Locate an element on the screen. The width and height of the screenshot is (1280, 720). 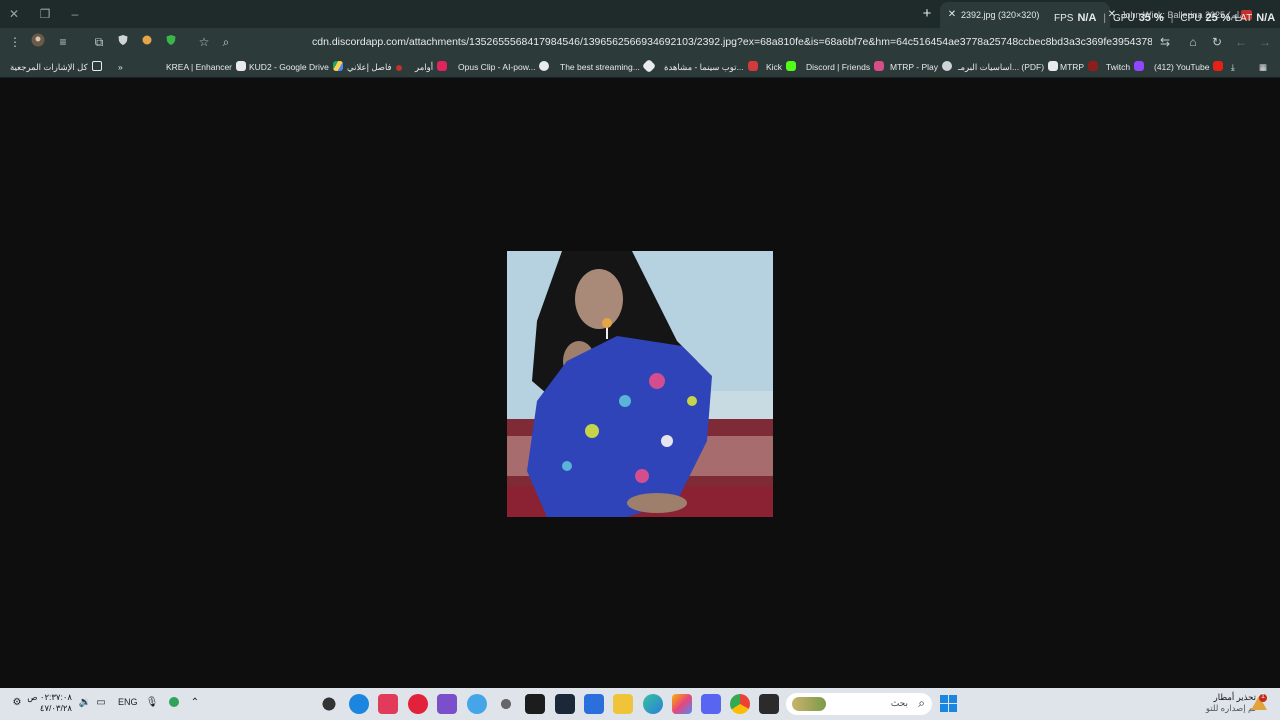
bookmark-label: Kick is located at coordinates (774, 67).